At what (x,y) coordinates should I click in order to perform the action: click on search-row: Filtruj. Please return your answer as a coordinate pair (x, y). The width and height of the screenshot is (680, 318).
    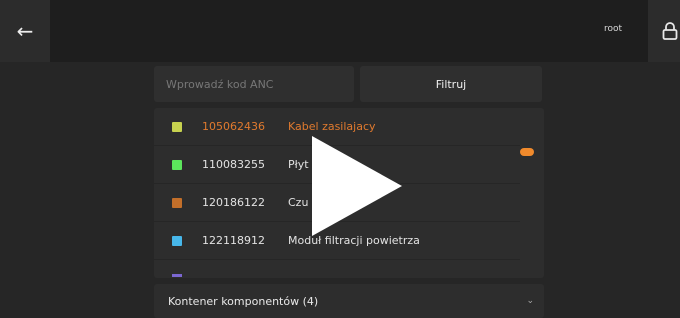
    Looking at the image, I should click on (349, 84).